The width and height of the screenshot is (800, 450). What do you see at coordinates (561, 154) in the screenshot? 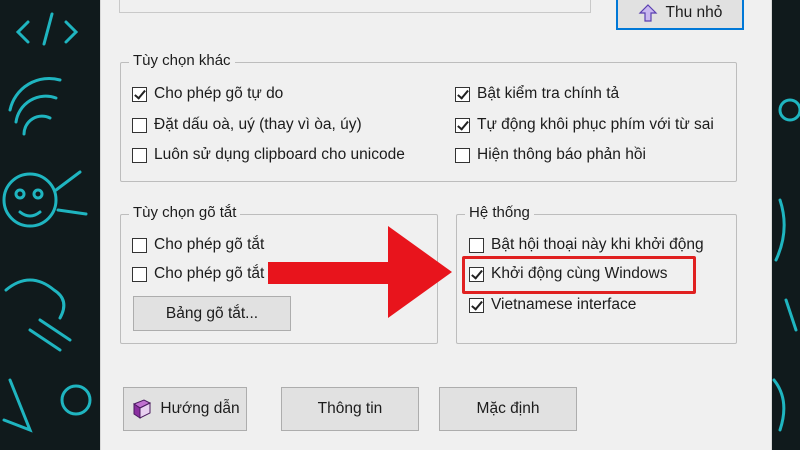
I see `option-label: Hiện thông báo phản hồi` at bounding box center [561, 154].